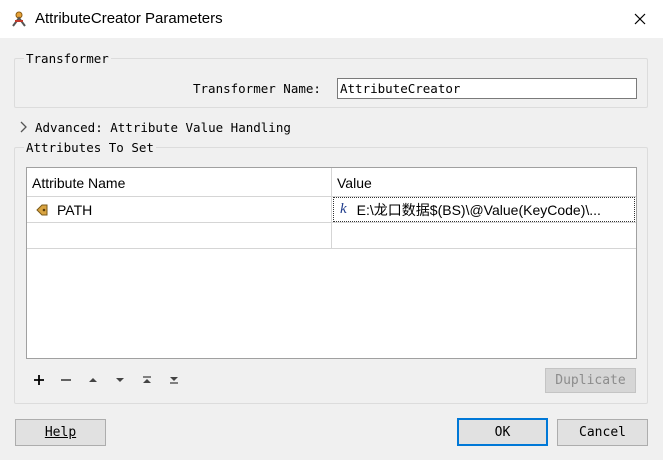 This screenshot has width=663, height=460. Describe the element at coordinates (331, 236) in the screenshot. I see `table-row-empty` at that location.